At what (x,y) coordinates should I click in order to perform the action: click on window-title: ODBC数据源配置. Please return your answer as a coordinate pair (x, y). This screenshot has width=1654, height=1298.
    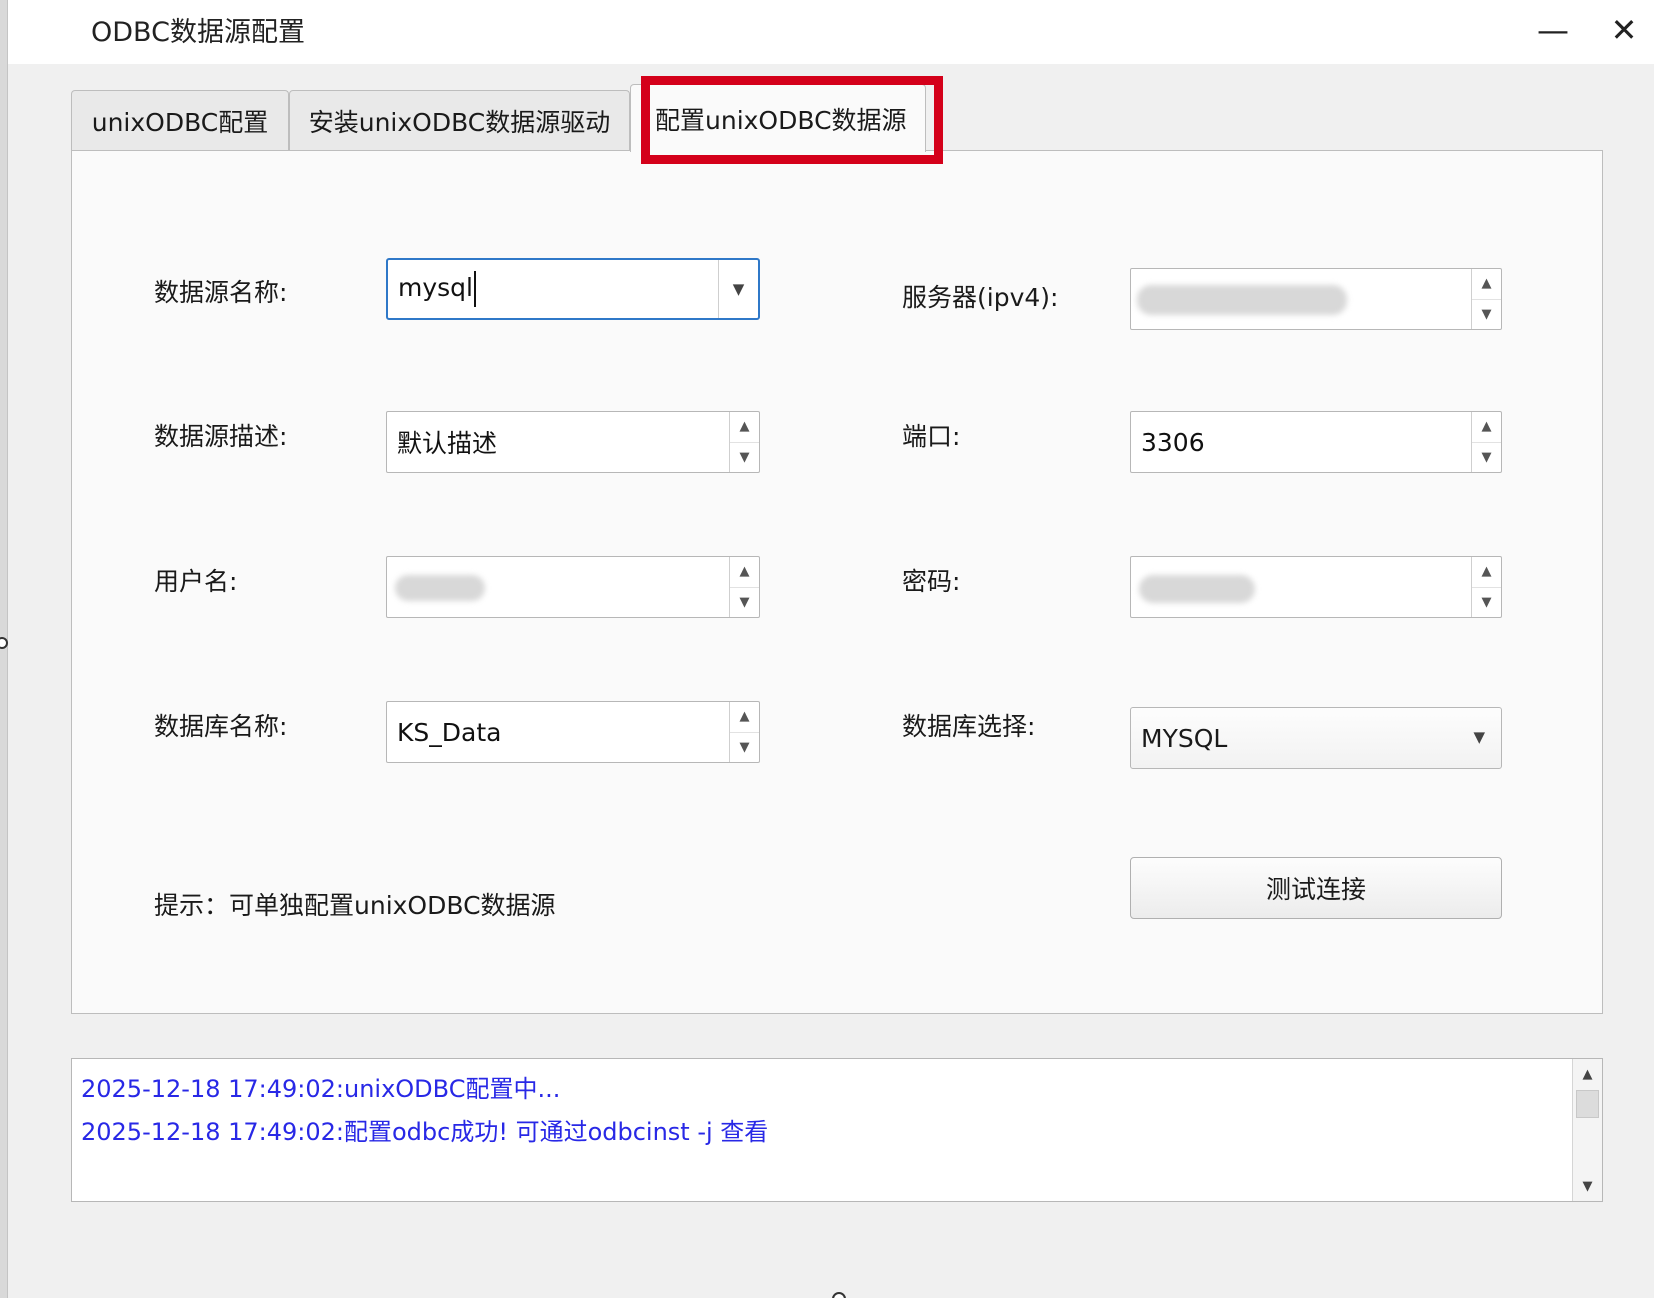
    Looking at the image, I should click on (198, 32).